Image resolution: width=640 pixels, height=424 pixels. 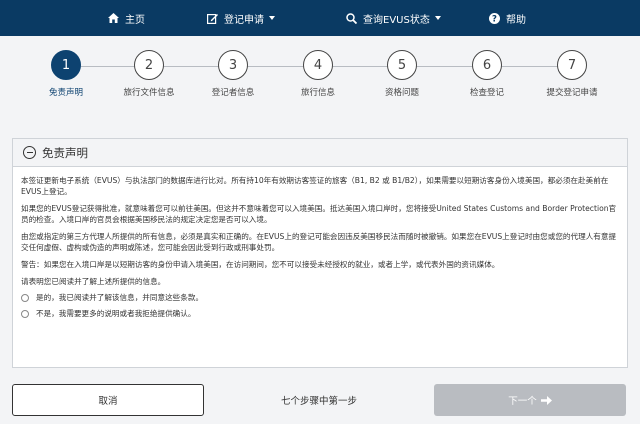 I want to click on top-navbar: 主页 登记申请 查询EVUS状态 ? 帮助, so click(x=320, y=18).